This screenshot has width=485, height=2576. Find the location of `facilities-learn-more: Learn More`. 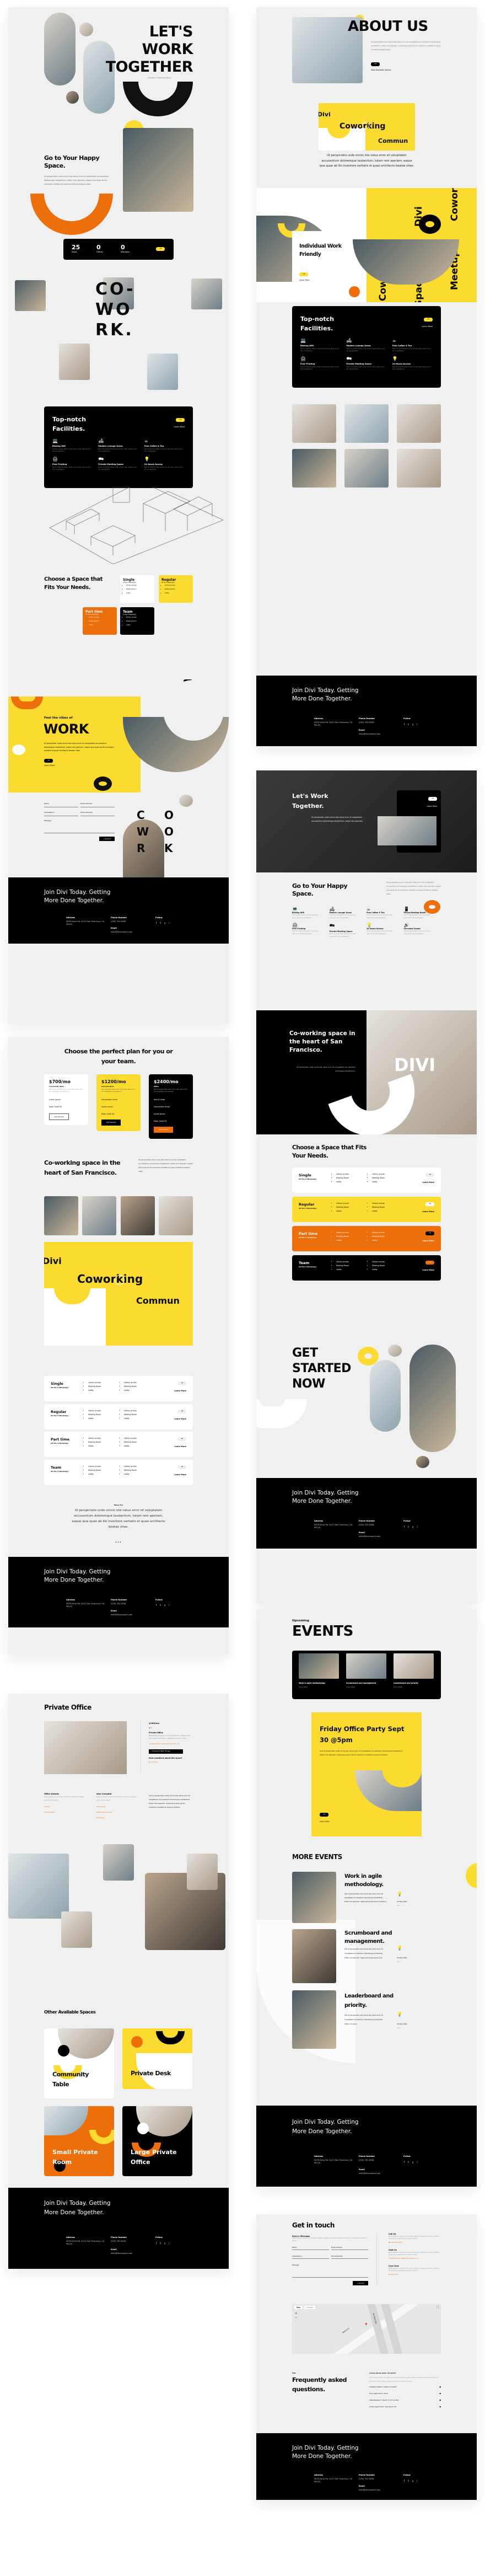

facilities-learn-more: Learn More is located at coordinates (179, 427).